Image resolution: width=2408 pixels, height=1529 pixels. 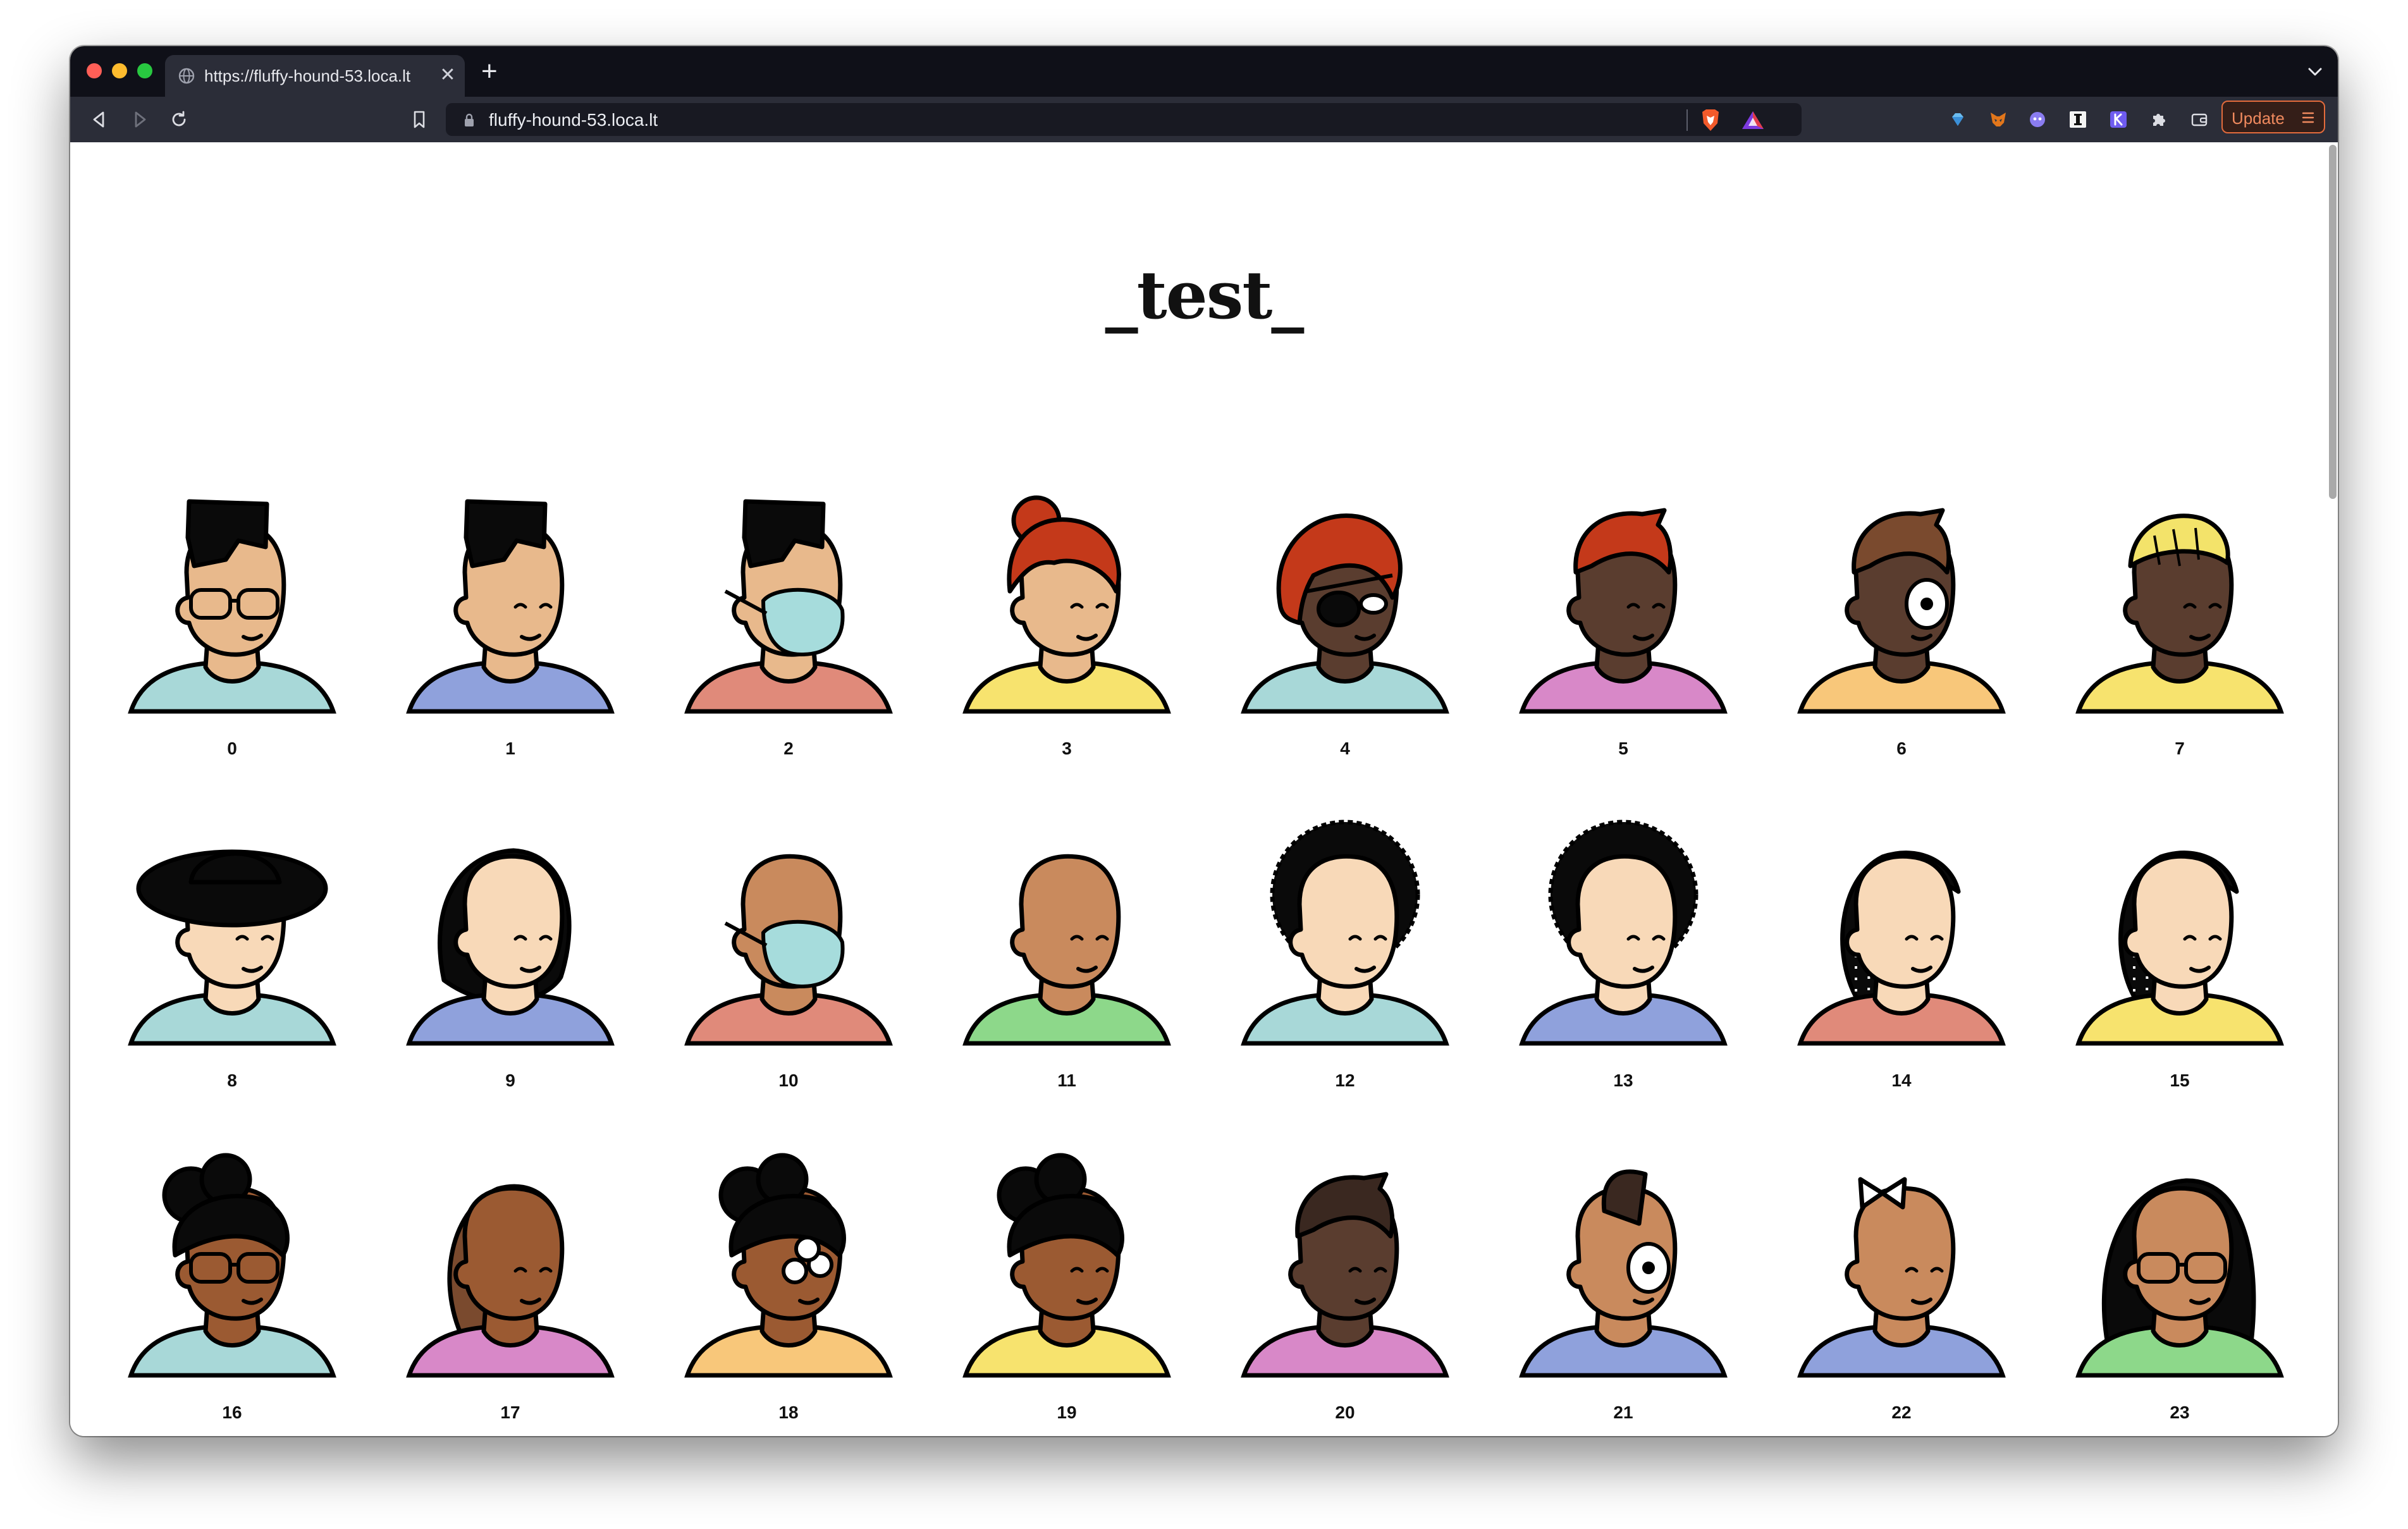 I want to click on avatar-number: 21, so click(x=1623, y=1412).